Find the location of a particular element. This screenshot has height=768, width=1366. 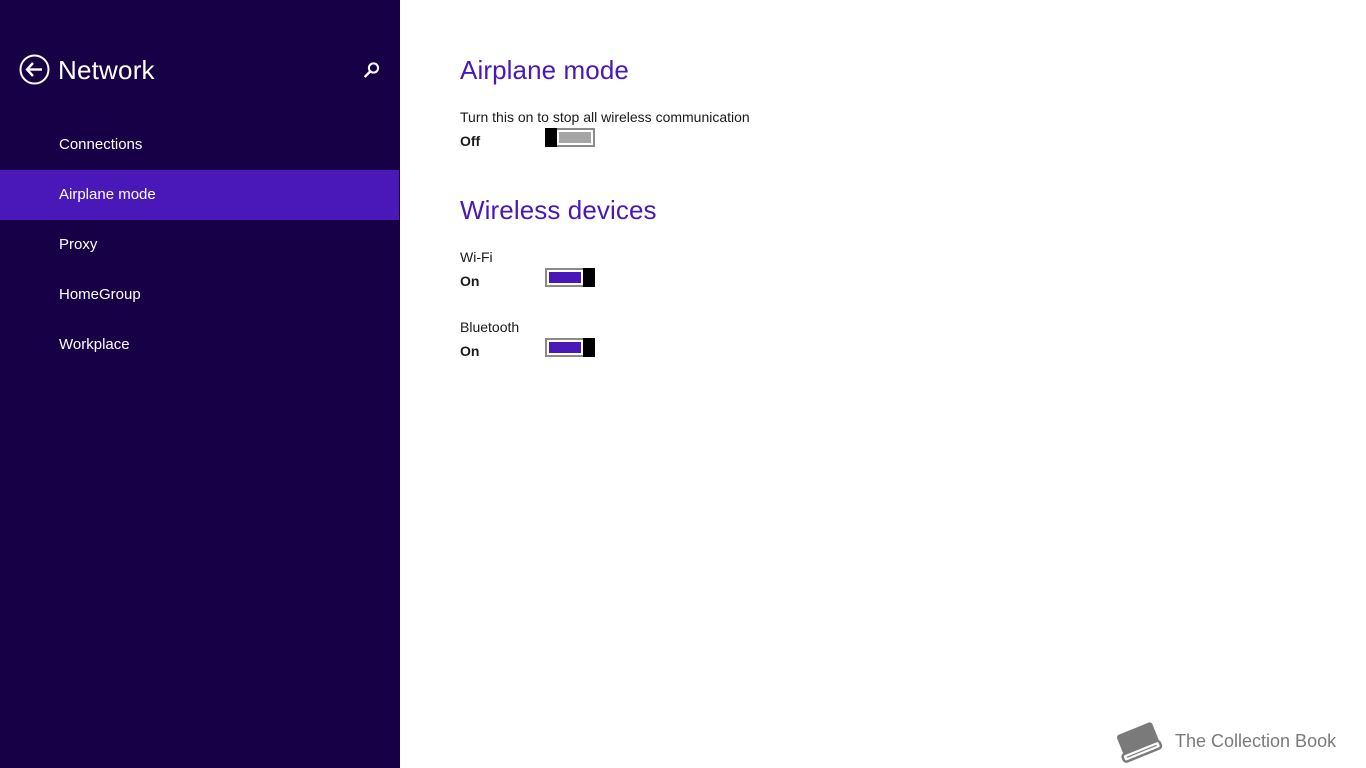

sidebar-item-workplace: Workplace is located at coordinates (200, 345).